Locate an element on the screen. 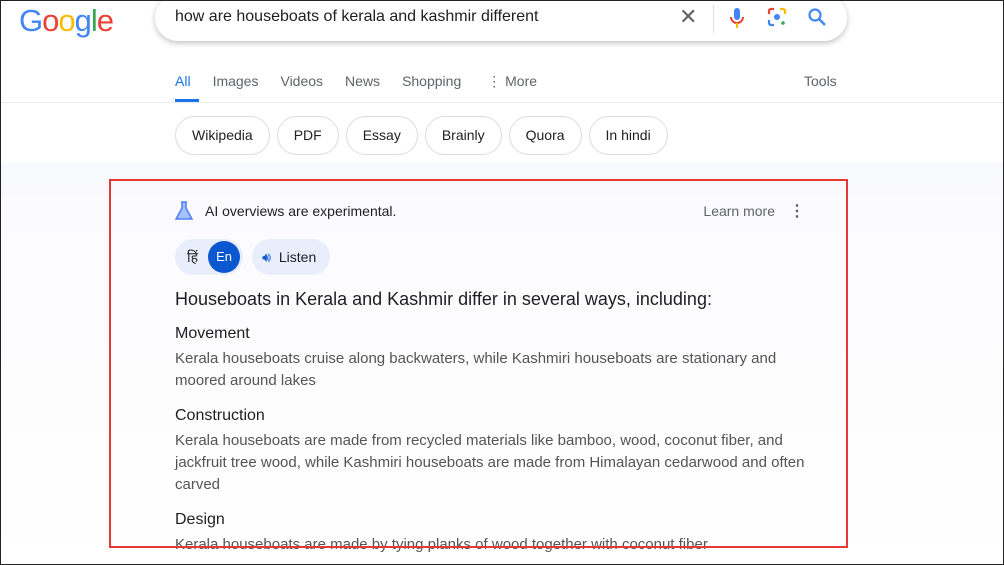 The width and height of the screenshot is (1004, 565). chip-brainly: Brainly is located at coordinates (463, 135).